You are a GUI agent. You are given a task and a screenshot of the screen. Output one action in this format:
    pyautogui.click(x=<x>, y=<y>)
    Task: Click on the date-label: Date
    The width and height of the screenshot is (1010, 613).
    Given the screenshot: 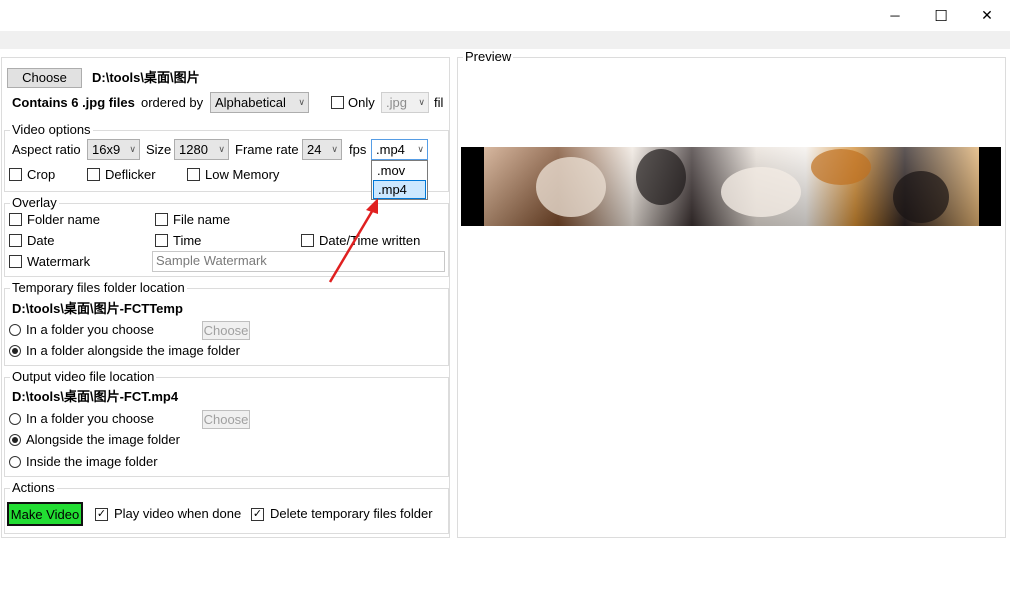 What is the action you would take?
    pyautogui.click(x=41, y=240)
    